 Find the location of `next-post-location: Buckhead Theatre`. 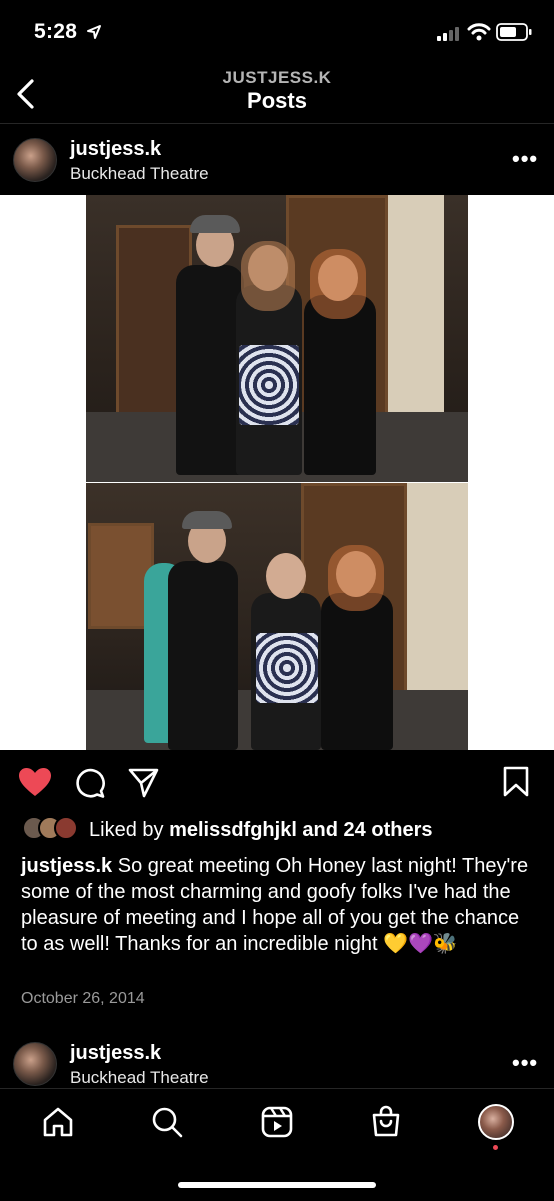

next-post-location: Buckhead Theatre is located at coordinates (139, 1078).